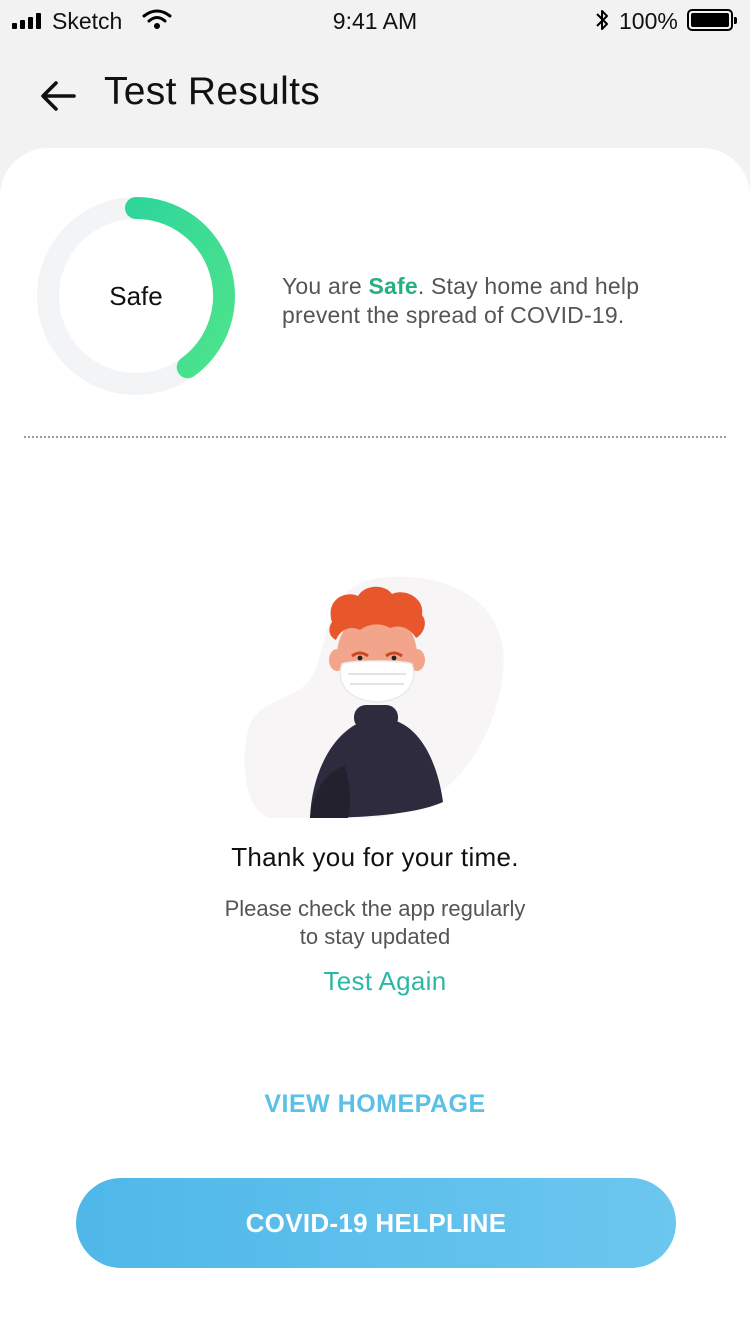 This screenshot has width=750, height=1334. I want to click on check-app-line-2: to stay updated, so click(375, 936).